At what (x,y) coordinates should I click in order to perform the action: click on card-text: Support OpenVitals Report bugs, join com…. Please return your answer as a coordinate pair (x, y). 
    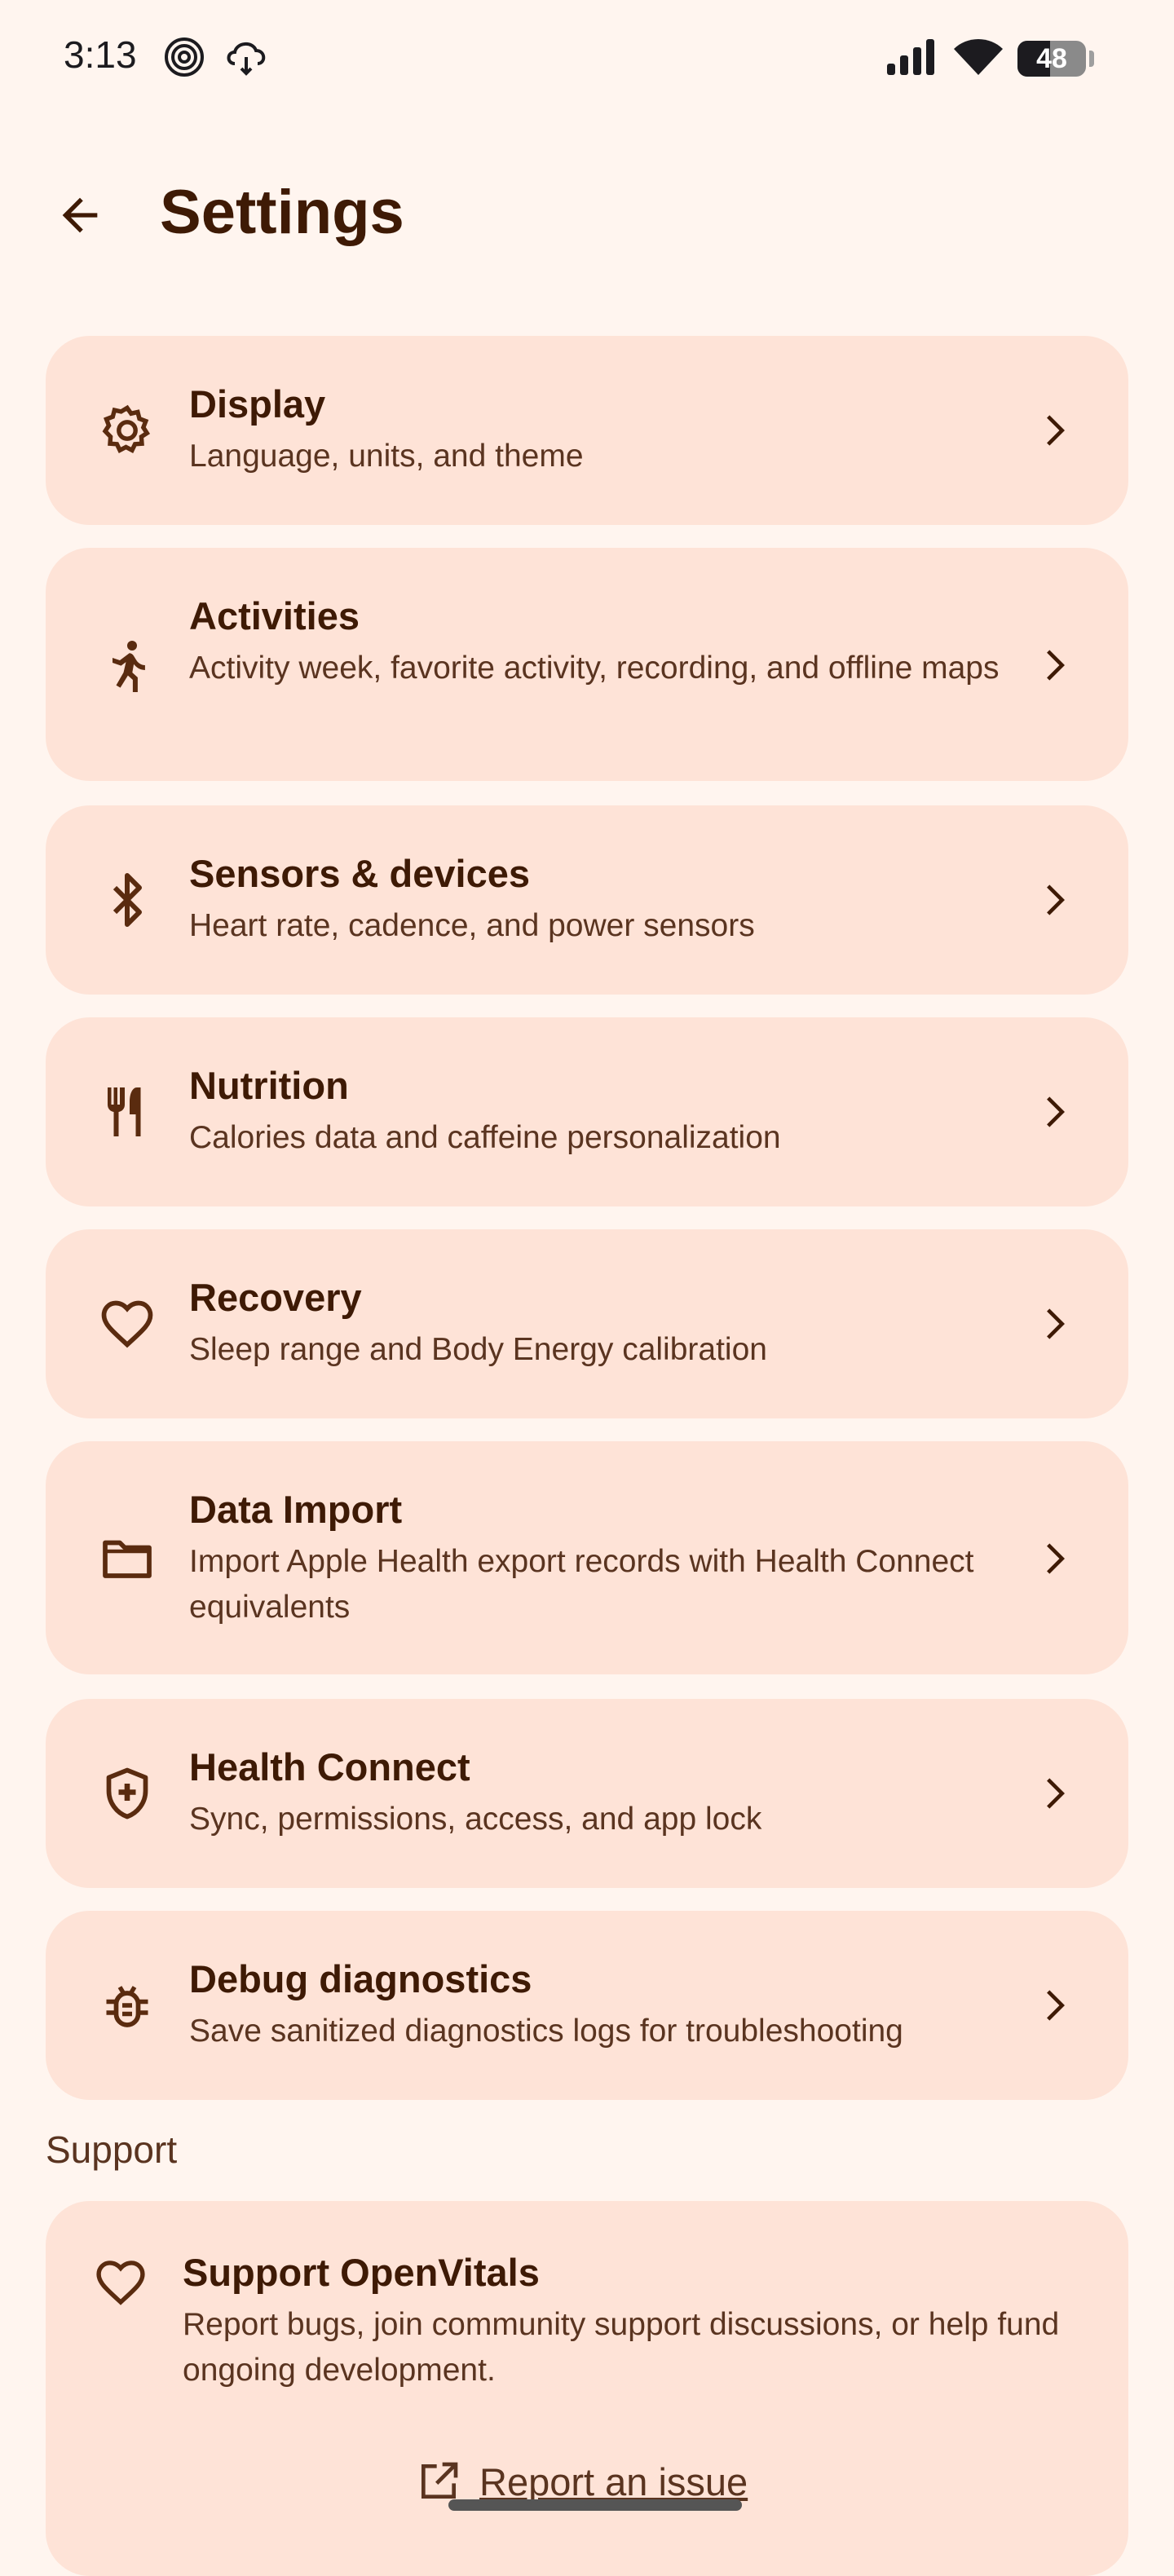
    Looking at the image, I should click on (627, 2320).